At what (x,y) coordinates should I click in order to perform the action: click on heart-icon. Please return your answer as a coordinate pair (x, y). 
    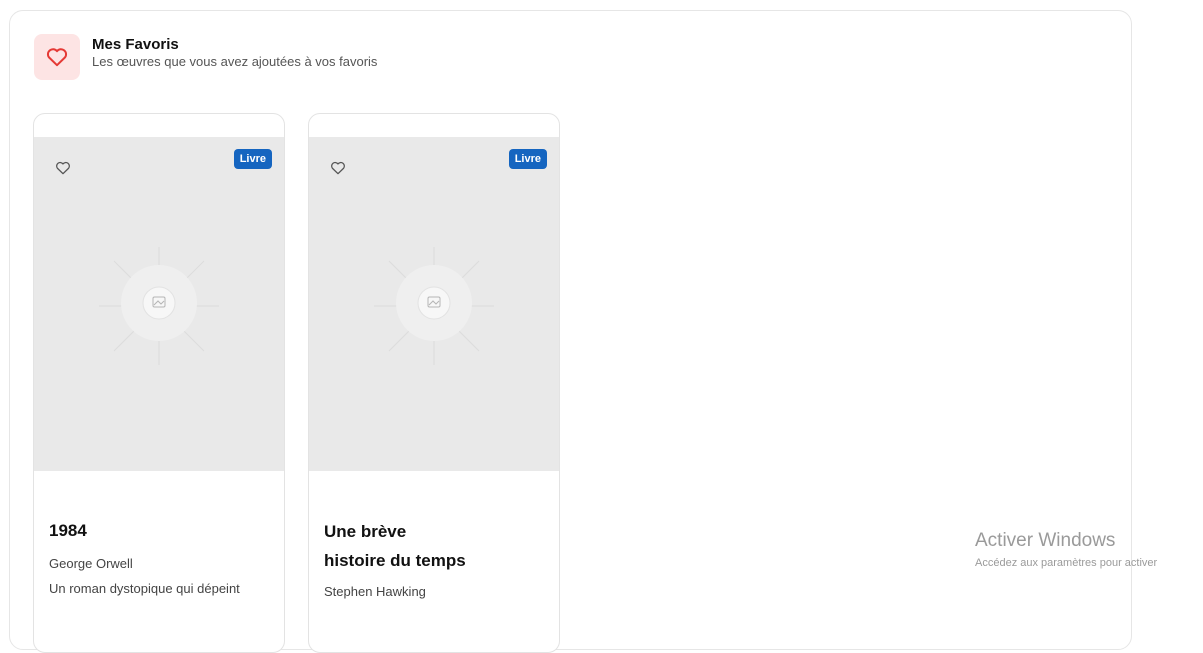
    Looking at the image, I should click on (57, 57).